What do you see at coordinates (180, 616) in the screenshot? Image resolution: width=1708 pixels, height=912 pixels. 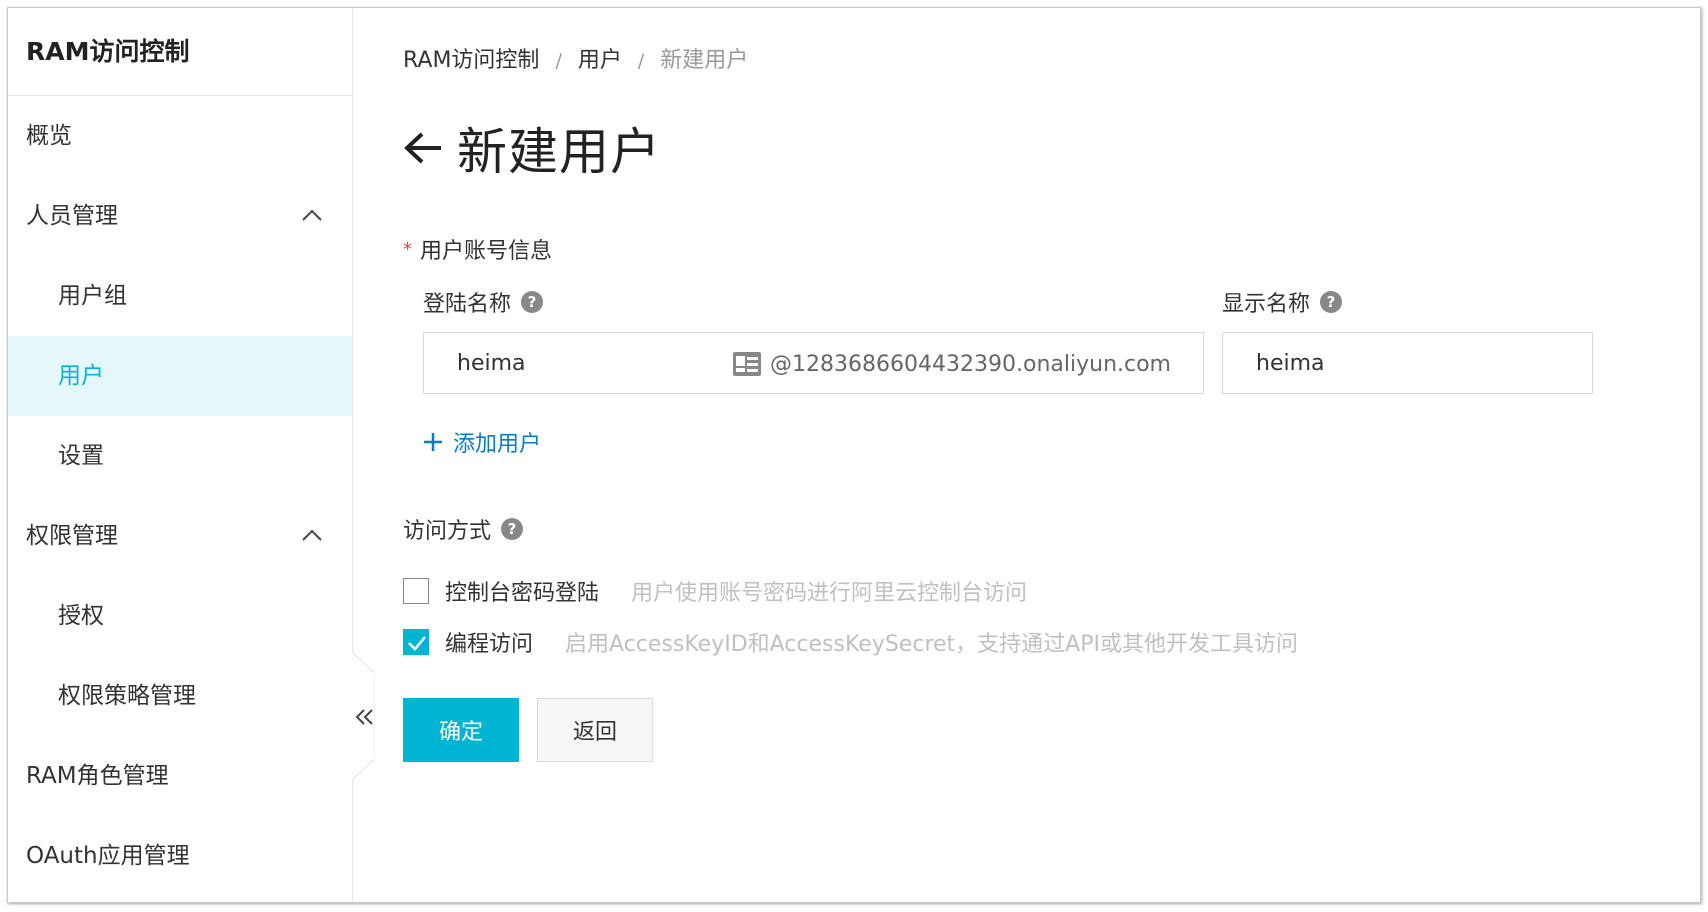 I see `sidebar-item-authorization: 授权` at bounding box center [180, 616].